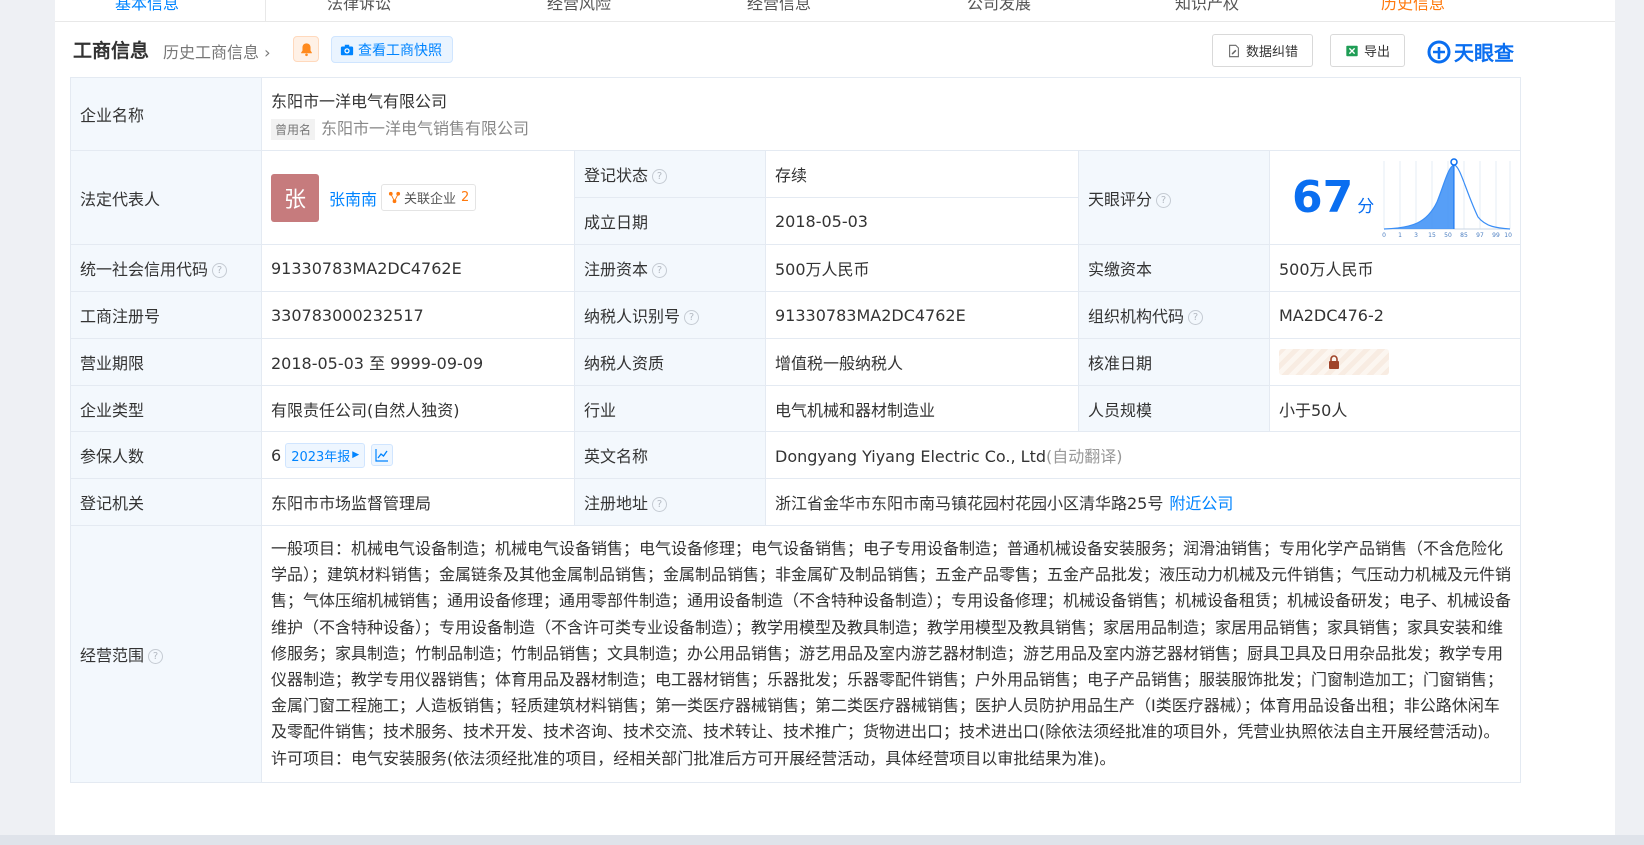 The image size is (1644, 845). What do you see at coordinates (1201, 503) in the screenshot?
I see `nearby-companies-link: 附近公司` at bounding box center [1201, 503].